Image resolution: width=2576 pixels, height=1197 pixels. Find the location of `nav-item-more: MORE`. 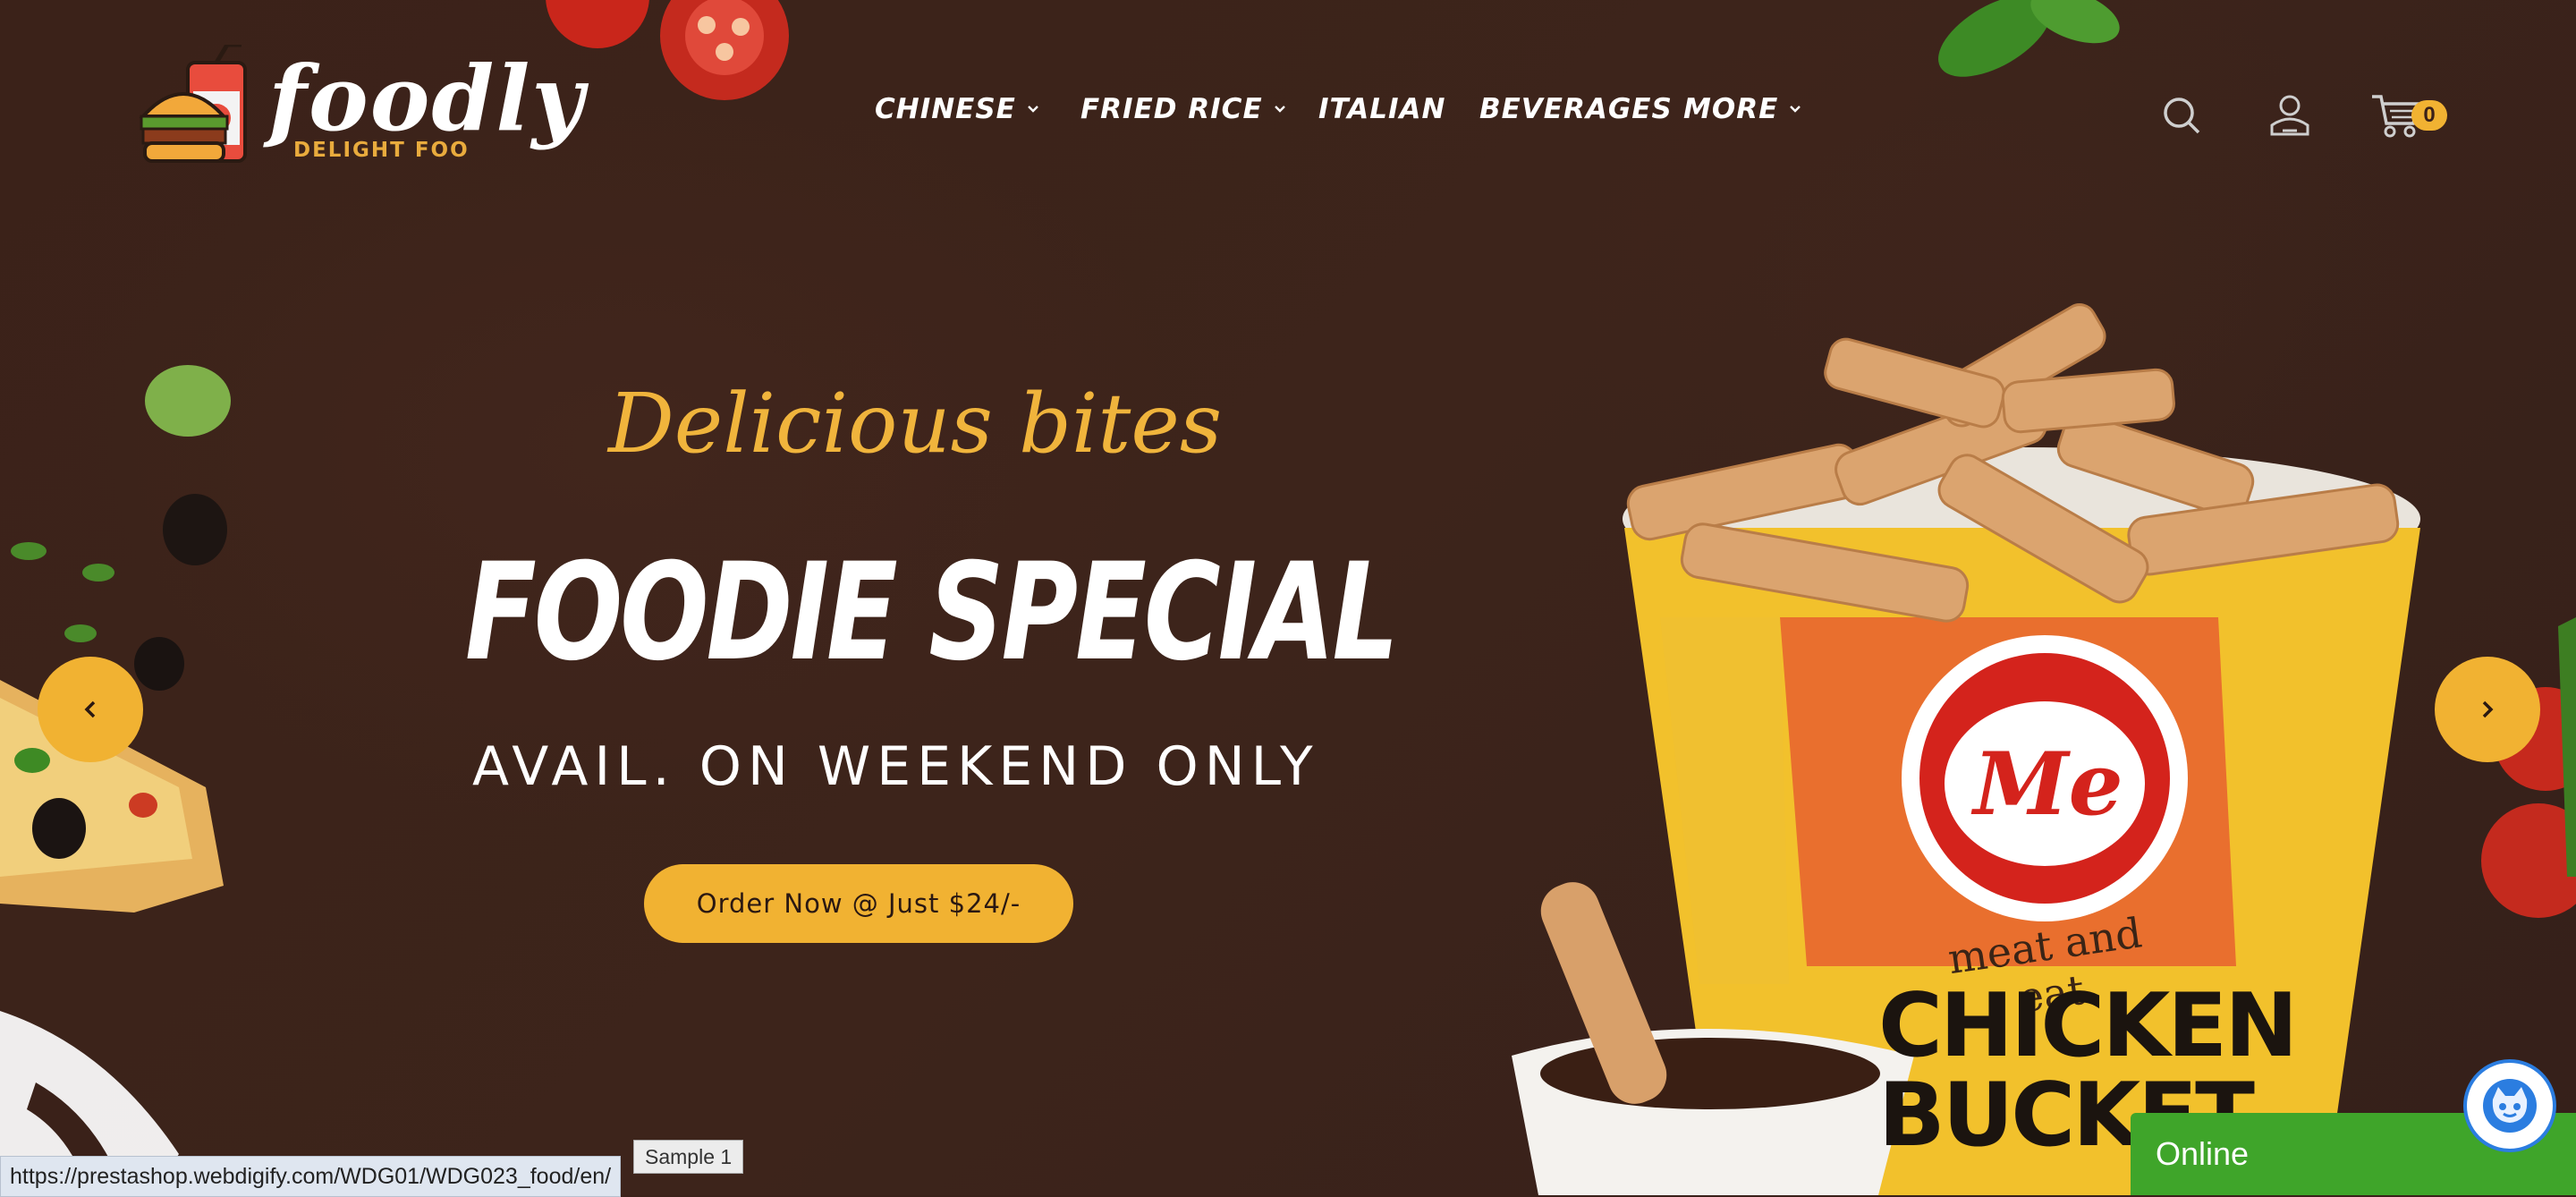

nav-item-more: MORE is located at coordinates (1742, 109).